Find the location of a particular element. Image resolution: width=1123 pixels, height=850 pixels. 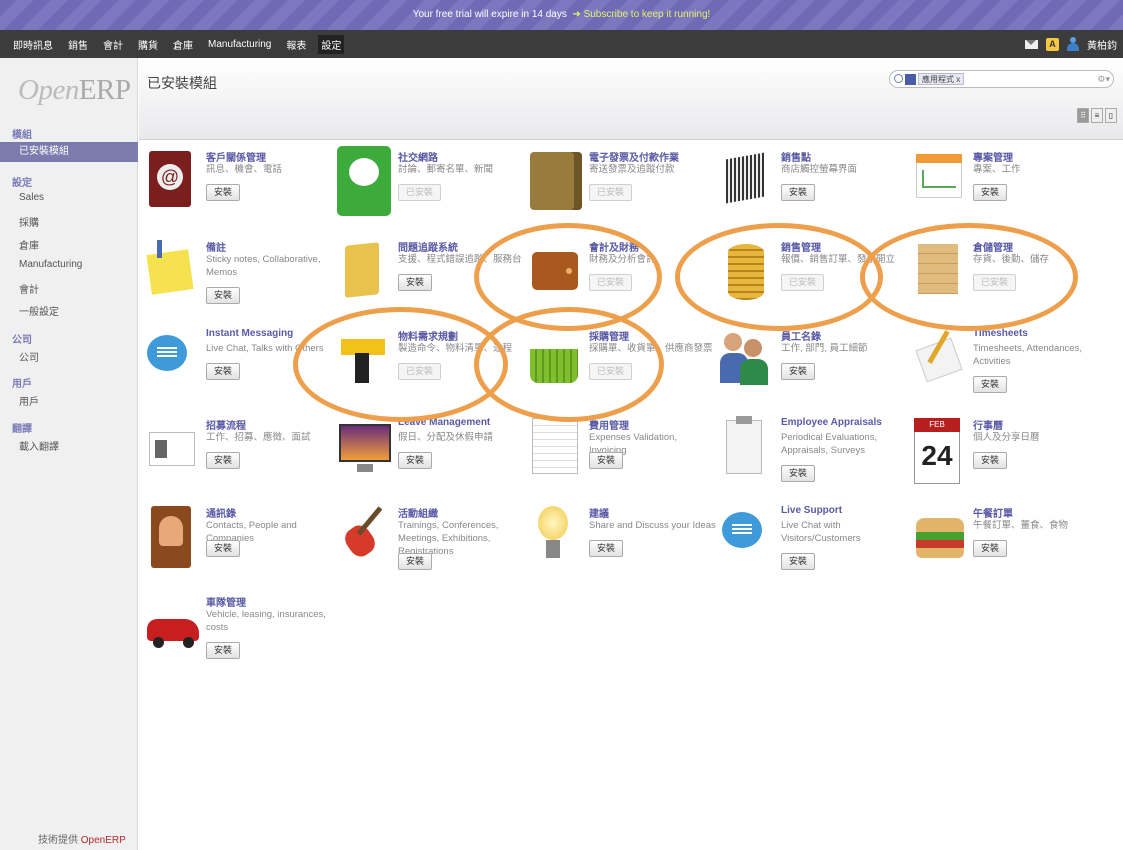

user-avatar-icon is located at coordinates (1073, 44).